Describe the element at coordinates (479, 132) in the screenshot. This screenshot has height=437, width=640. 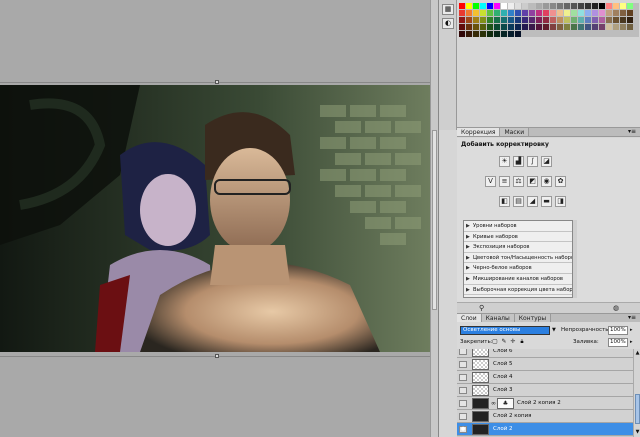
I see `tab-adjustments: Коррекция` at that location.